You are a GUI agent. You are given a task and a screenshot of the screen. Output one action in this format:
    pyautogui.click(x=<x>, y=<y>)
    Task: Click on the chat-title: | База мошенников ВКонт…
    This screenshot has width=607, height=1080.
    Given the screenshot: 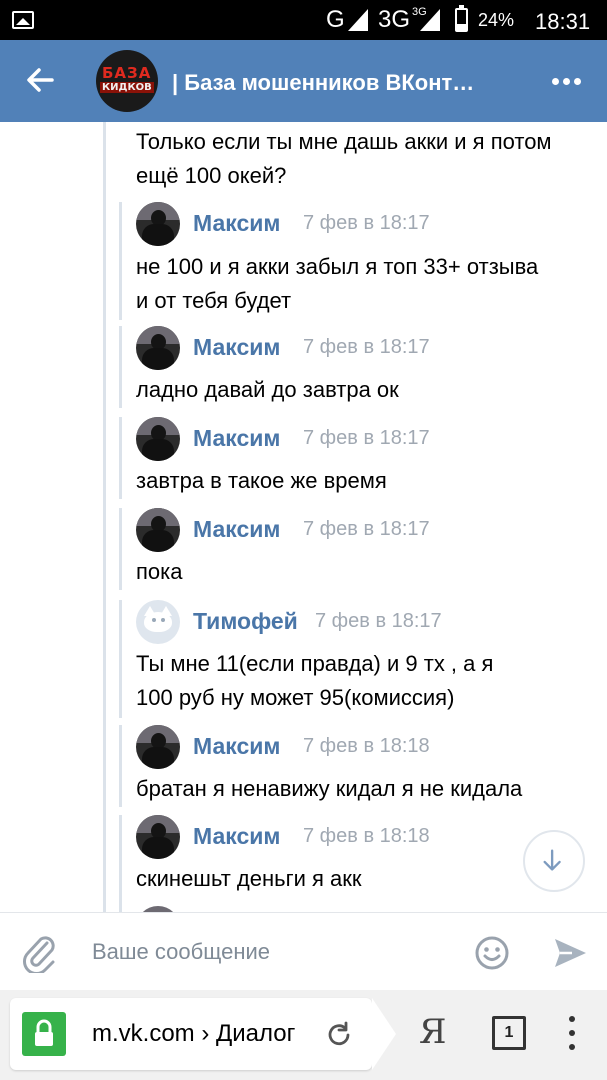 What is the action you would take?
    pyautogui.click(x=352, y=83)
    